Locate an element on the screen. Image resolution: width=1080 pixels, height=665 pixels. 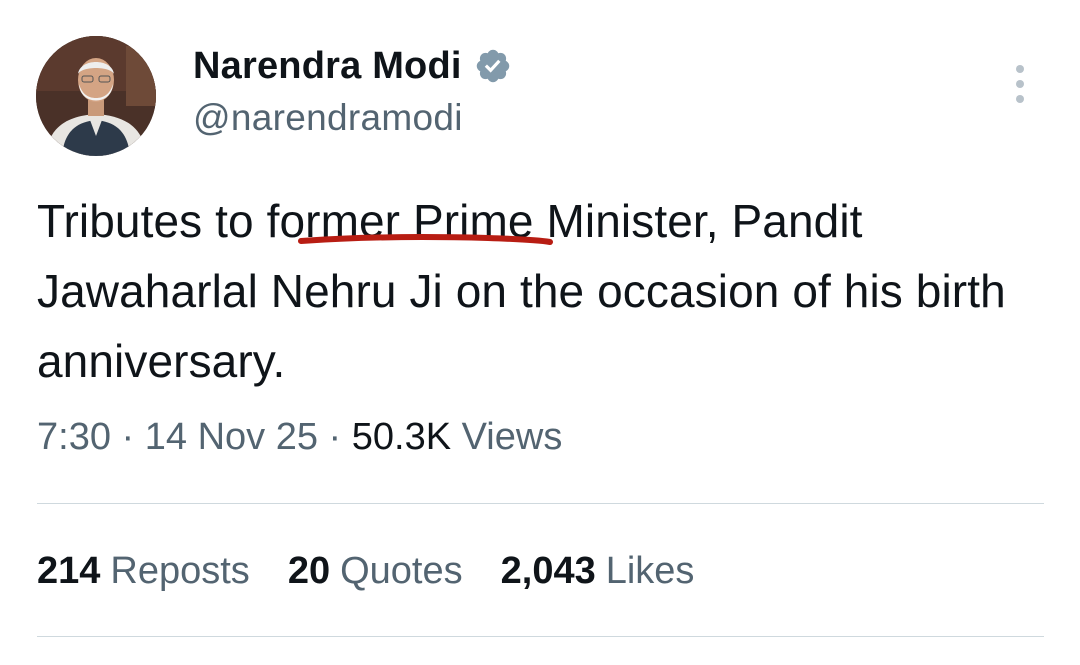
quotes-stat: 20 Quotes is located at coordinates (375, 571).